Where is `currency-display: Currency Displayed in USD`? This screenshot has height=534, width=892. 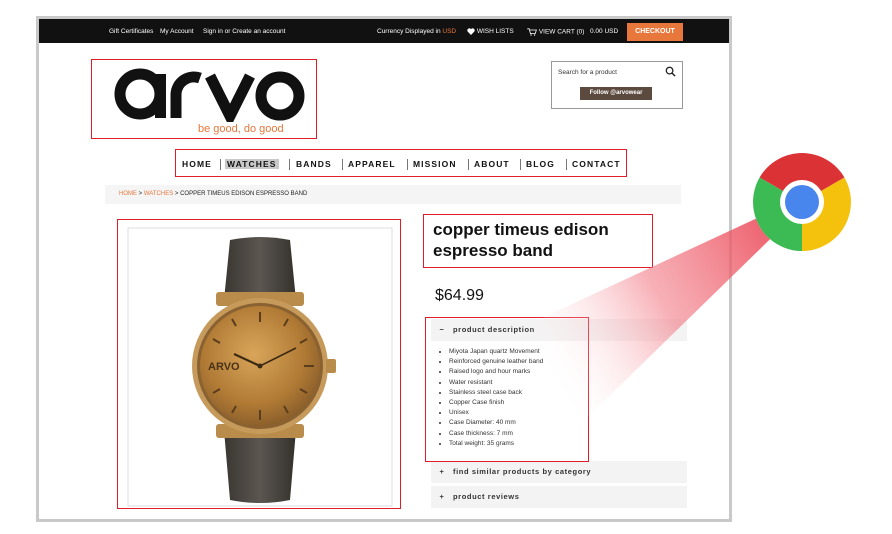
currency-display: Currency Displayed in USD is located at coordinates (416, 31).